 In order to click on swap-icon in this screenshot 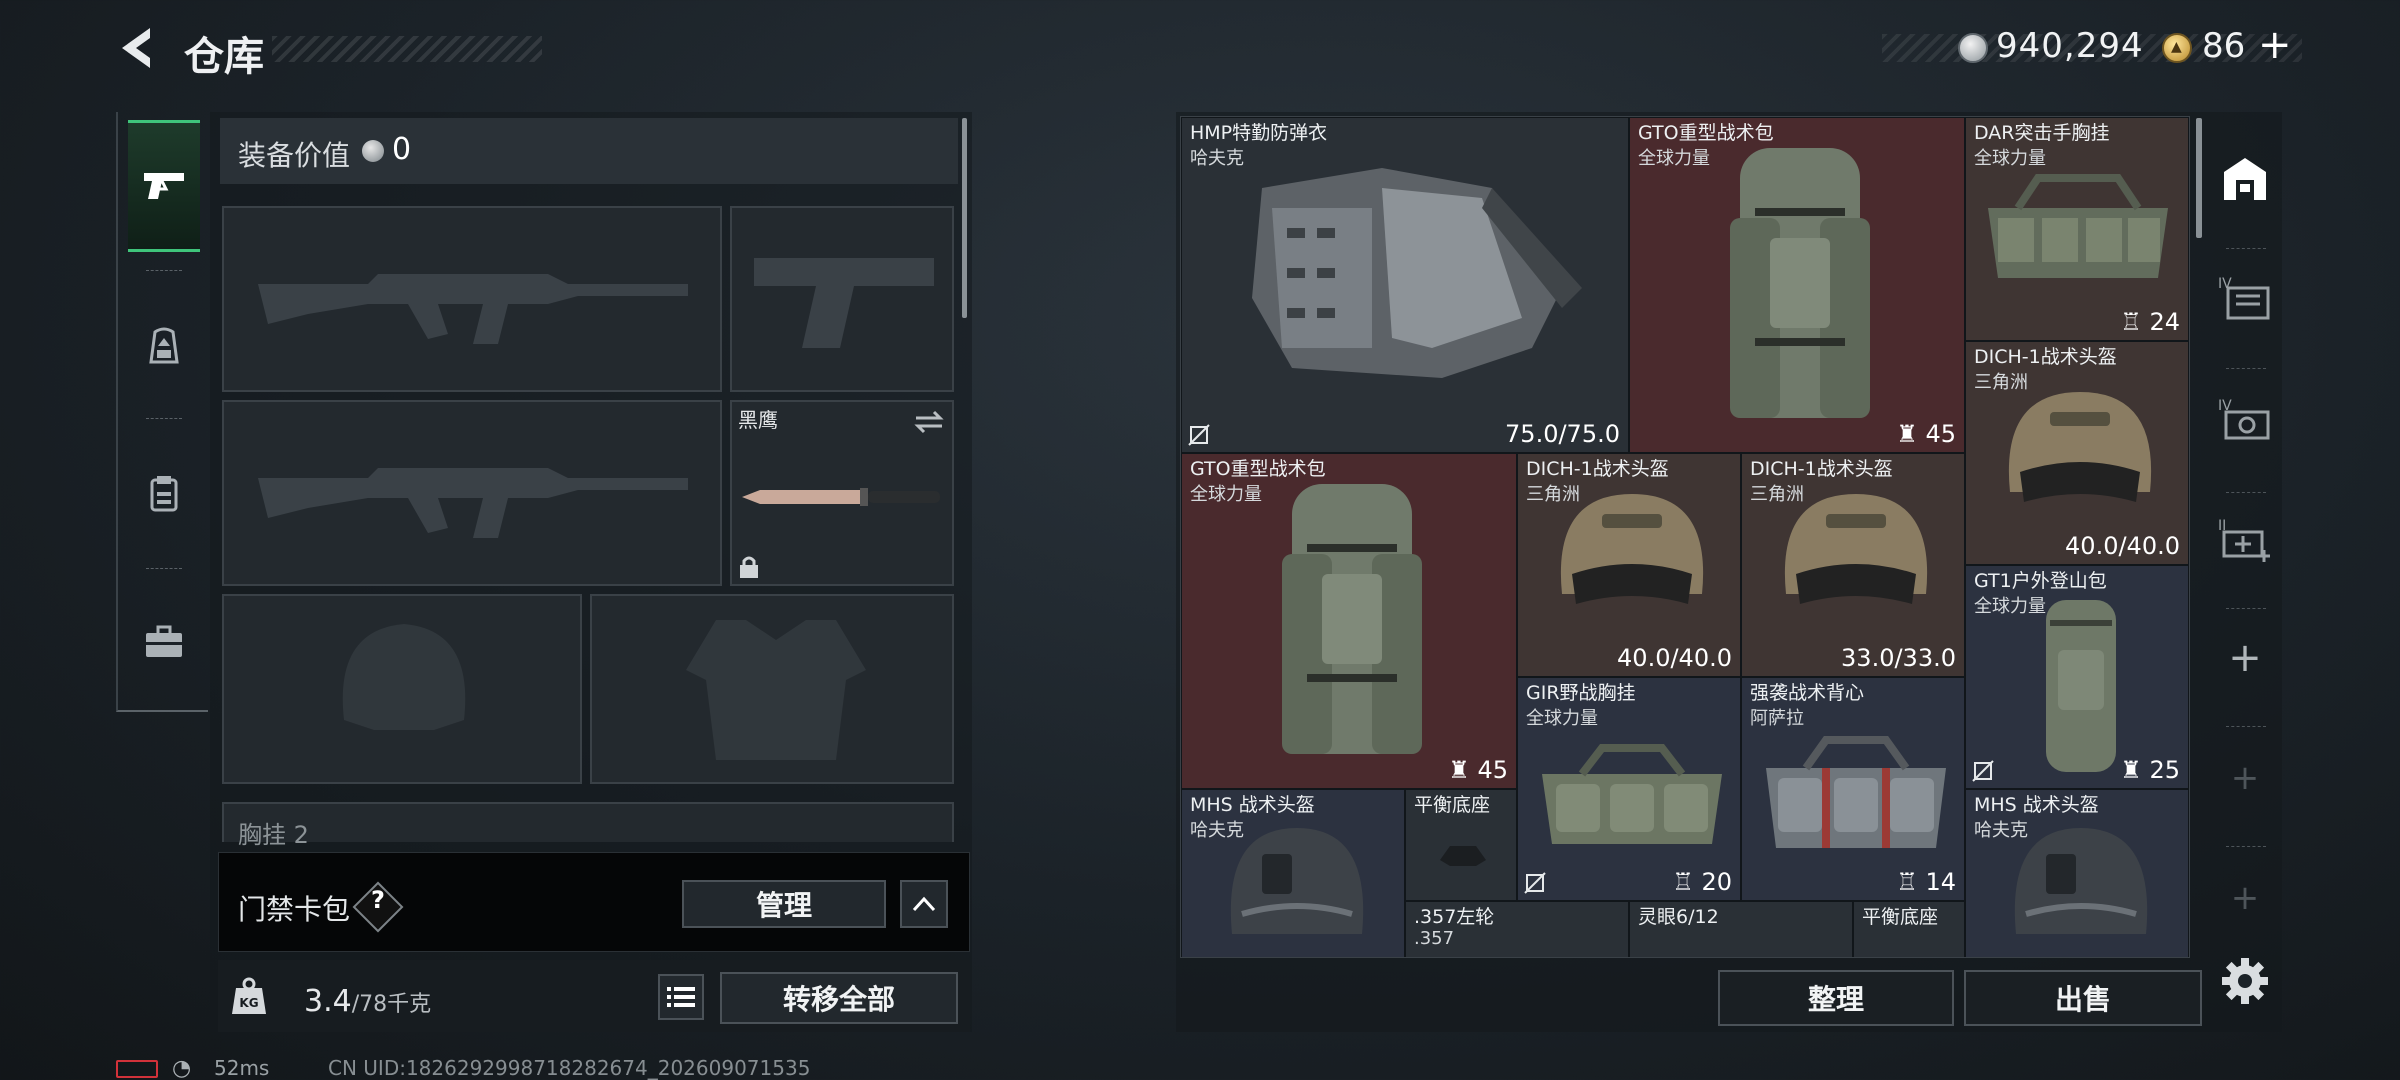, I will do `click(929, 422)`.